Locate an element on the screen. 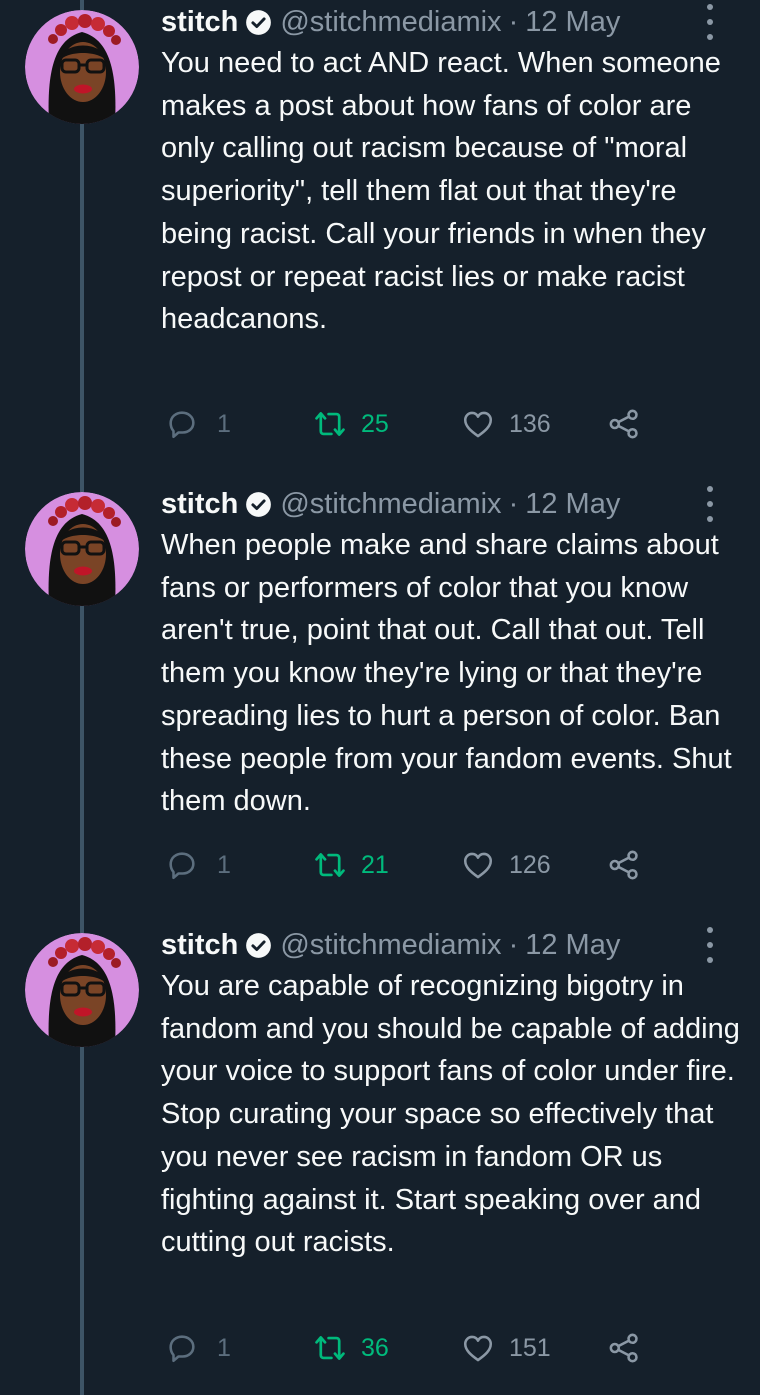 Image resolution: width=760 pixels, height=1395 pixels. retweet-count: 25 is located at coordinates (375, 424).